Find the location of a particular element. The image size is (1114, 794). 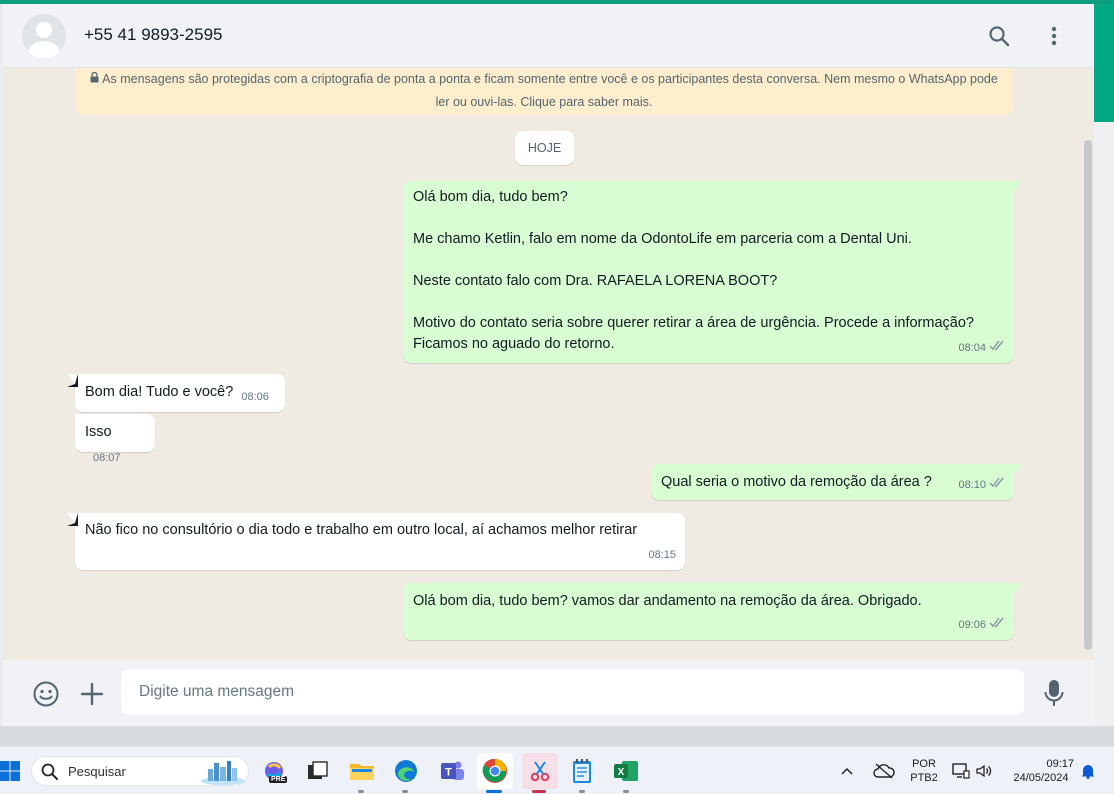

notepad-icon is located at coordinates (582, 771).